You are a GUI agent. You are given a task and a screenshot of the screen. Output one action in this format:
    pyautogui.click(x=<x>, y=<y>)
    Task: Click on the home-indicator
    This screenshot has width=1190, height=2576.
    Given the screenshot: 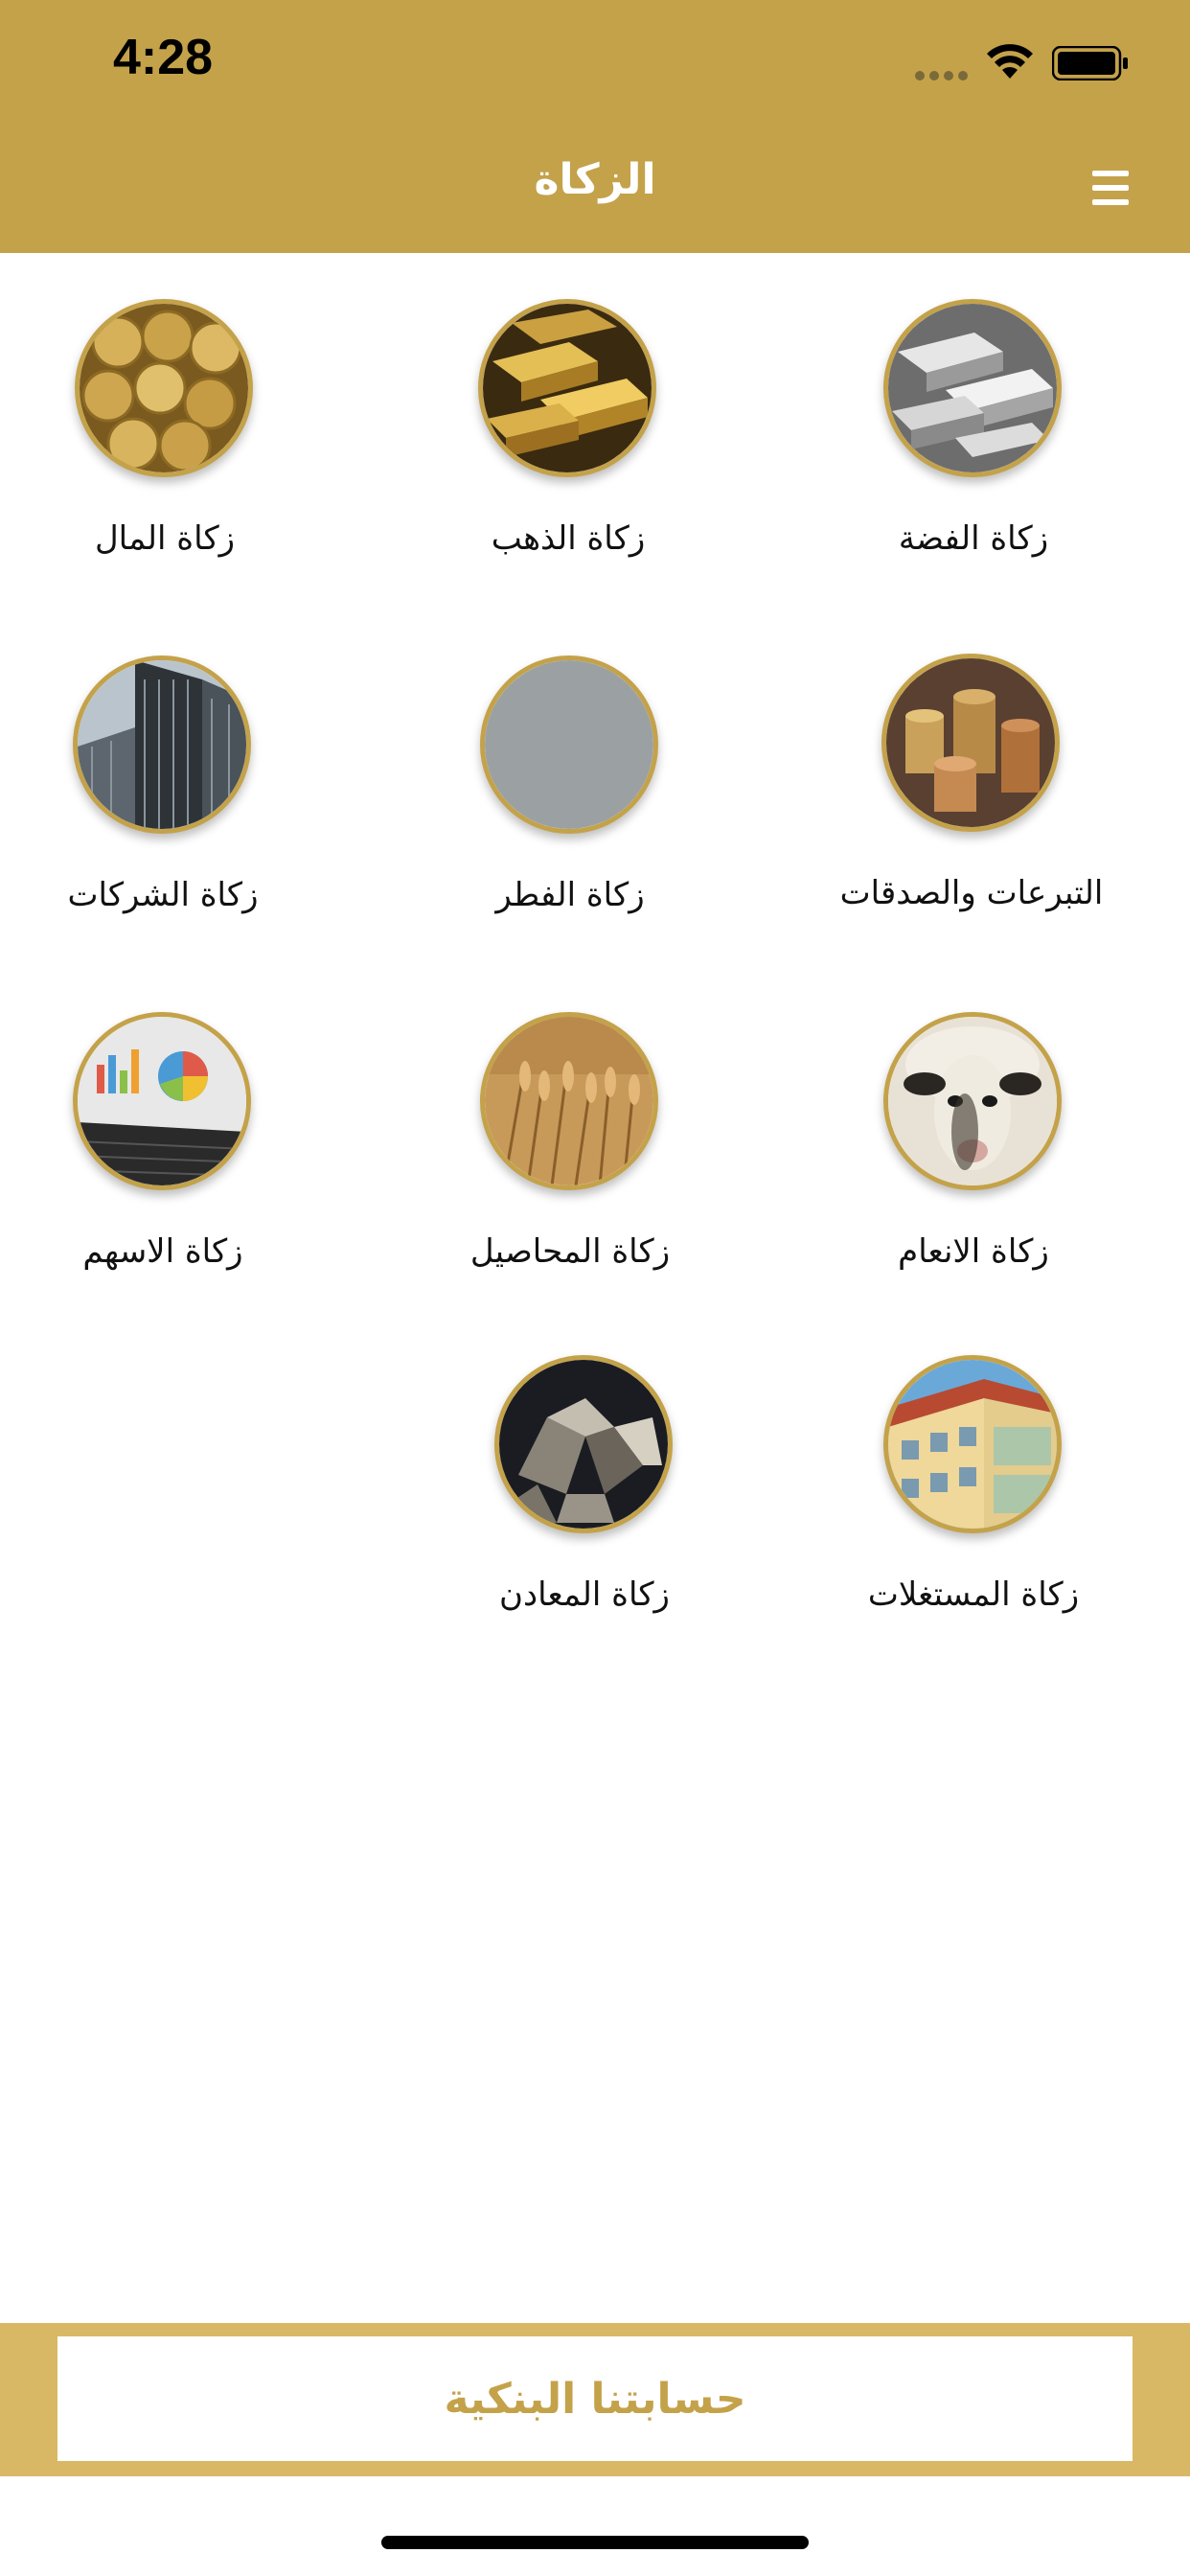 What is the action you would take?
    pyautogui.click(x=595, y=2542)
    